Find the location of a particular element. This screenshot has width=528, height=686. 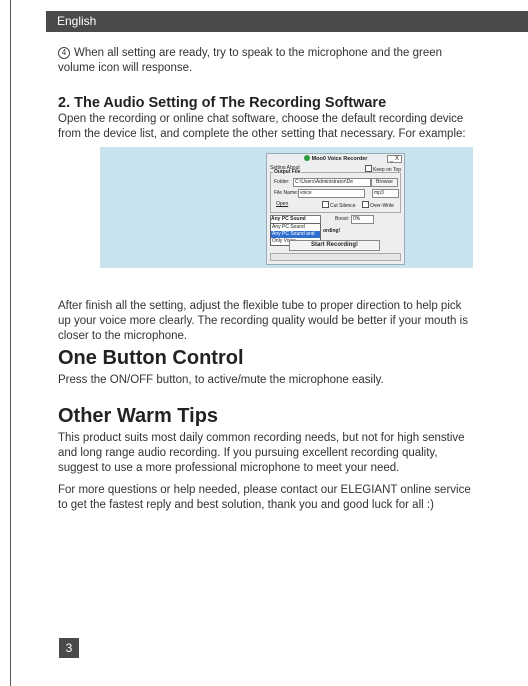

warm-tips-heading: Other Warm Tips is located at coordinates (138, 416).